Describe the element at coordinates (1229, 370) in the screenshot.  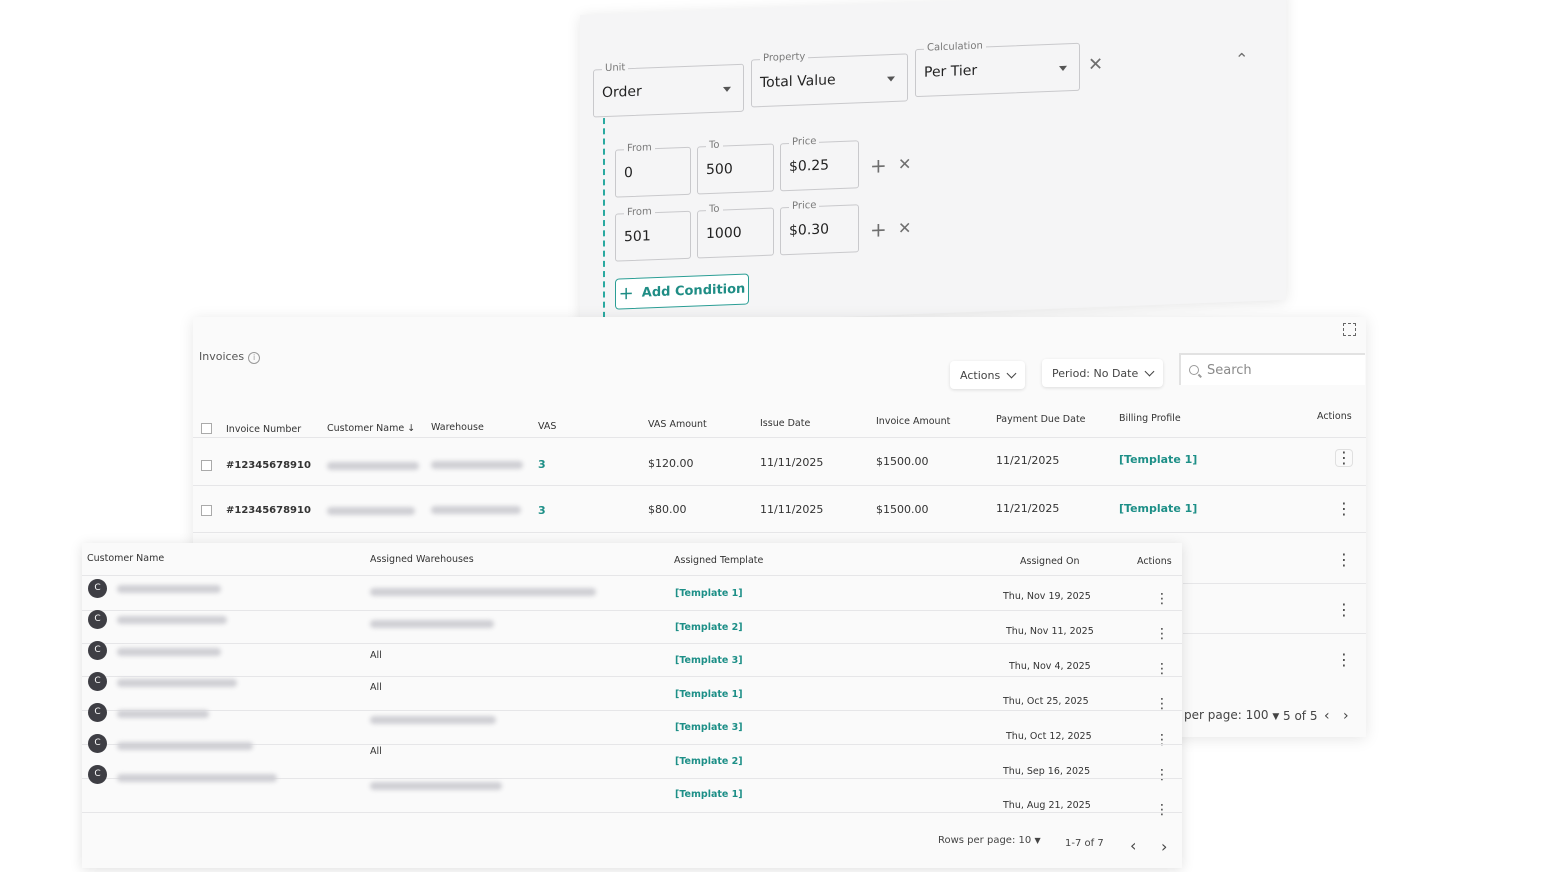
I see `search-placeholder: Search` at that location.